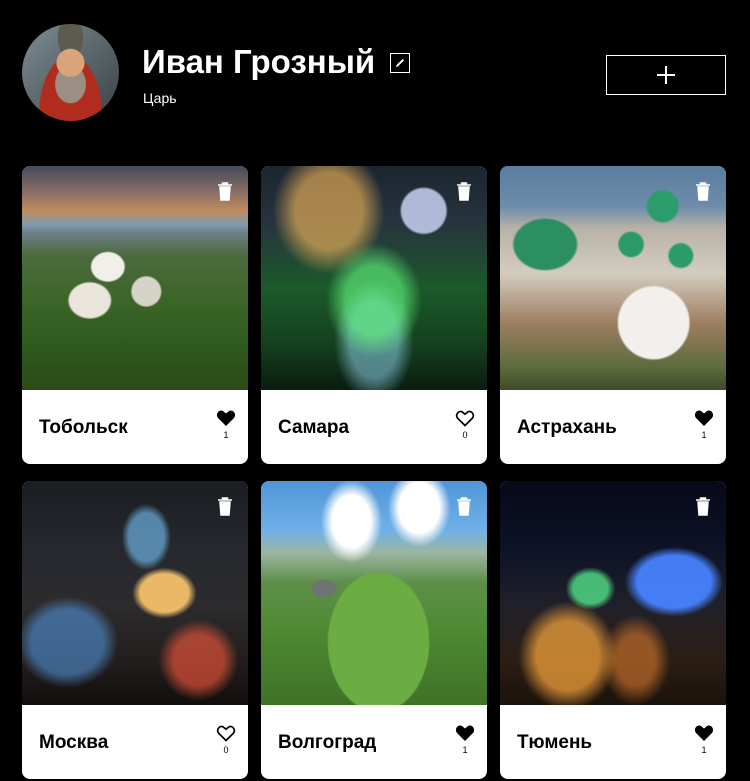 The height and width of the screenshot is (781, 750). I want to click on place-title: Волгоград, so click(327, 742).